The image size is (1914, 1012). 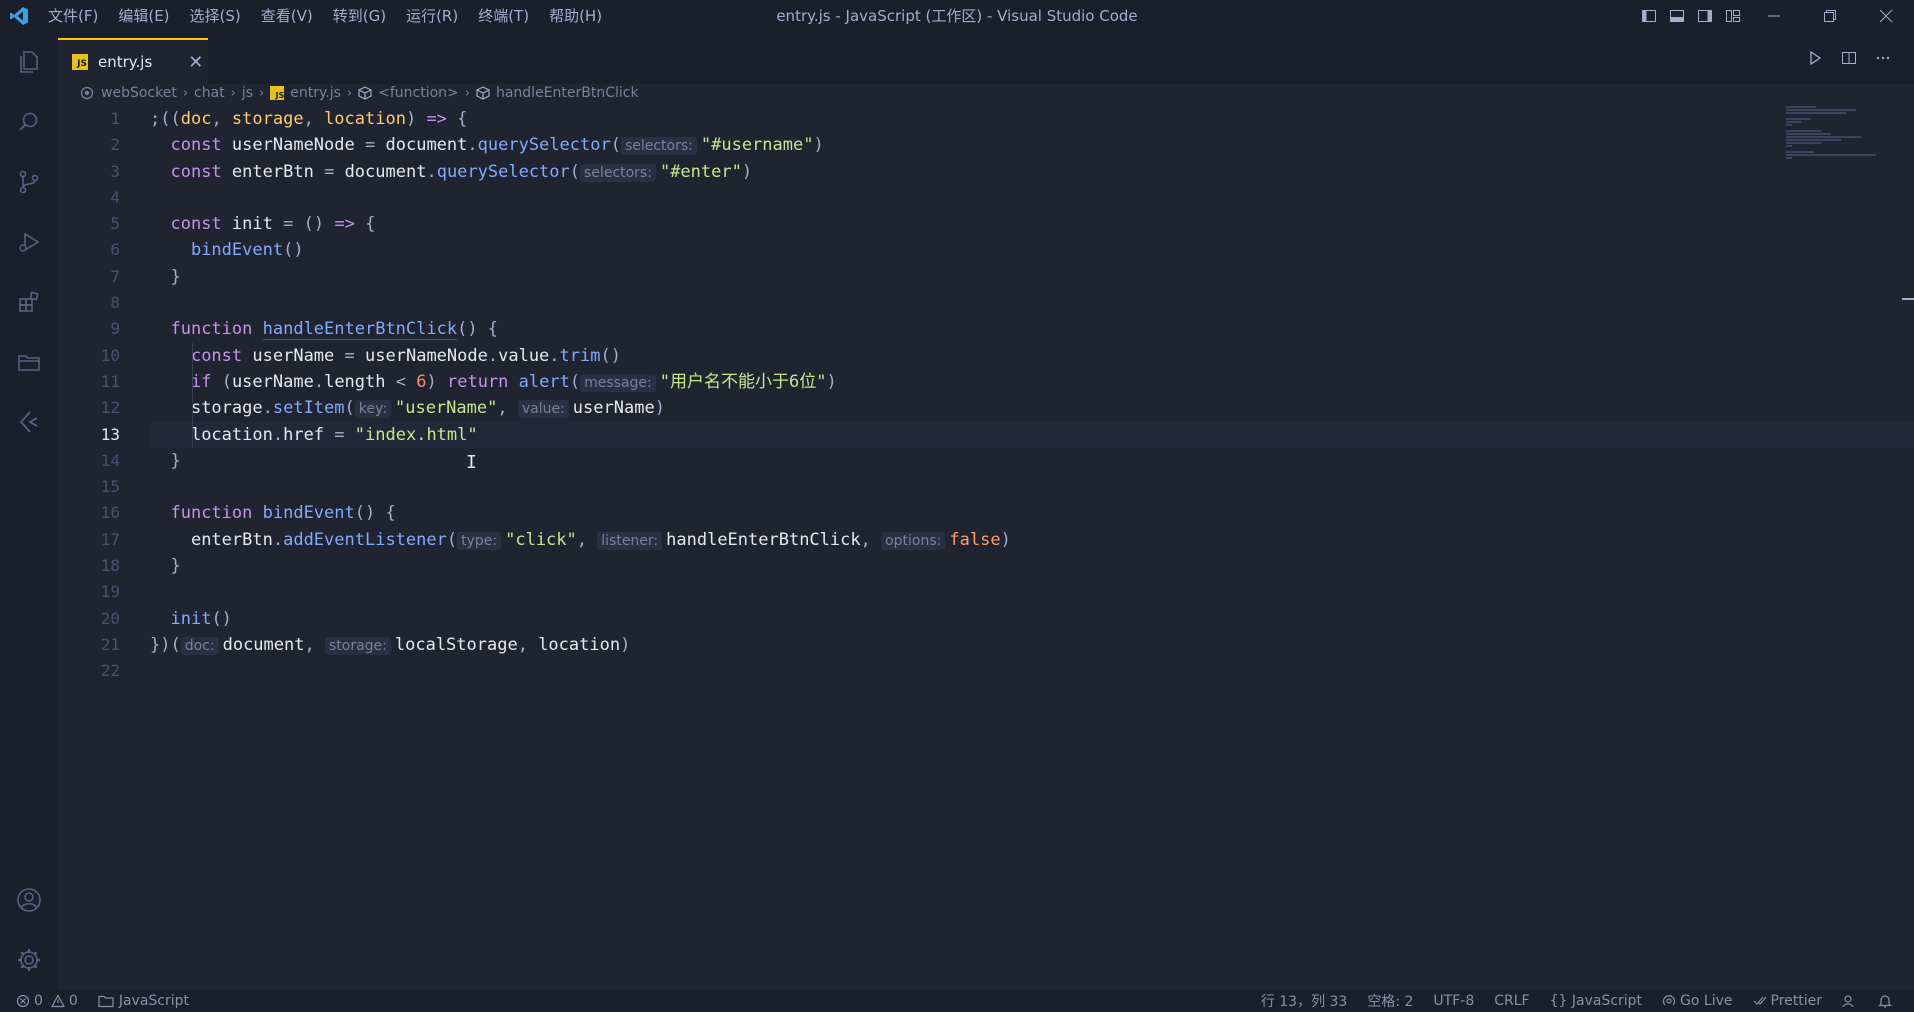 What do you see at coordinates (630, 540) in the screenshot?
I see `parameter-hint: listener:` at bounding box center [630, 540].